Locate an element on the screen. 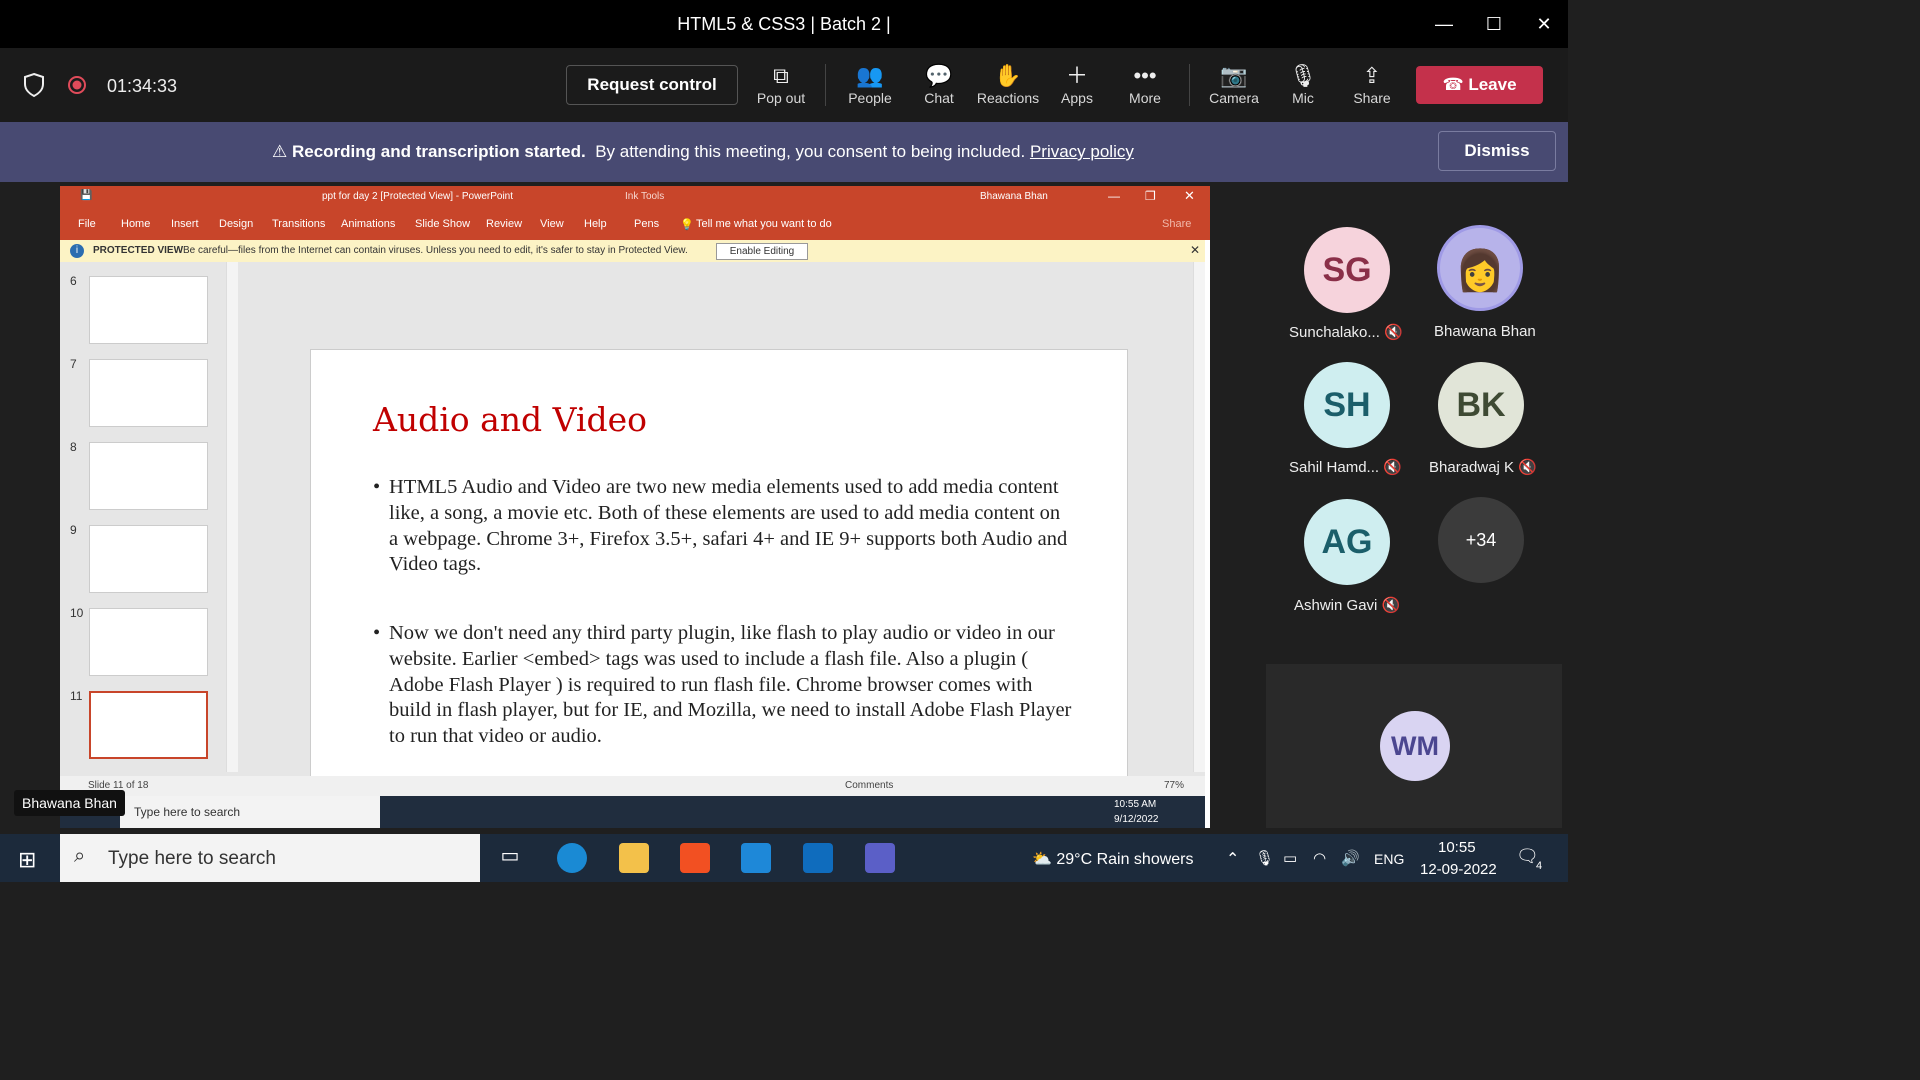 The image size is (1920, 1080). apps-label: Apps is located at coordinates (1077, 98).